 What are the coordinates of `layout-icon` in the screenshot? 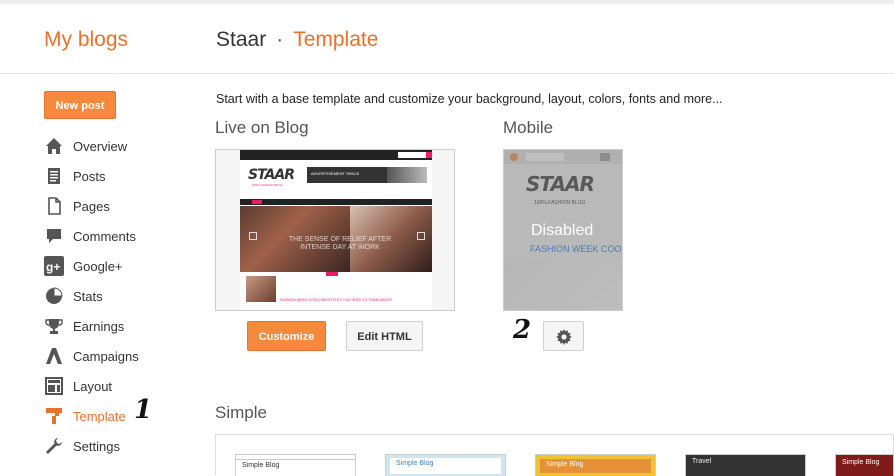 It's located at (54, 386).